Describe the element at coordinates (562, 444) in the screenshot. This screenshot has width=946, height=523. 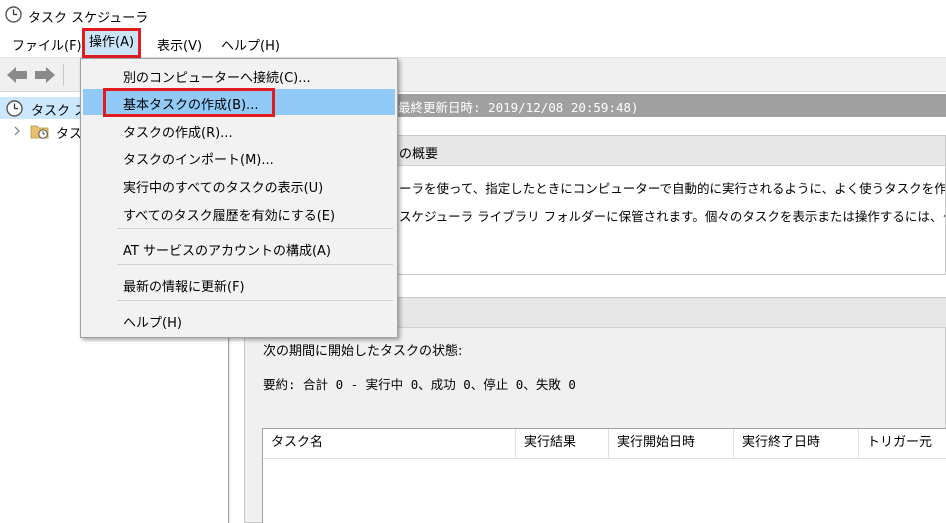
I see `column-header-result: 実行結果` at that location.